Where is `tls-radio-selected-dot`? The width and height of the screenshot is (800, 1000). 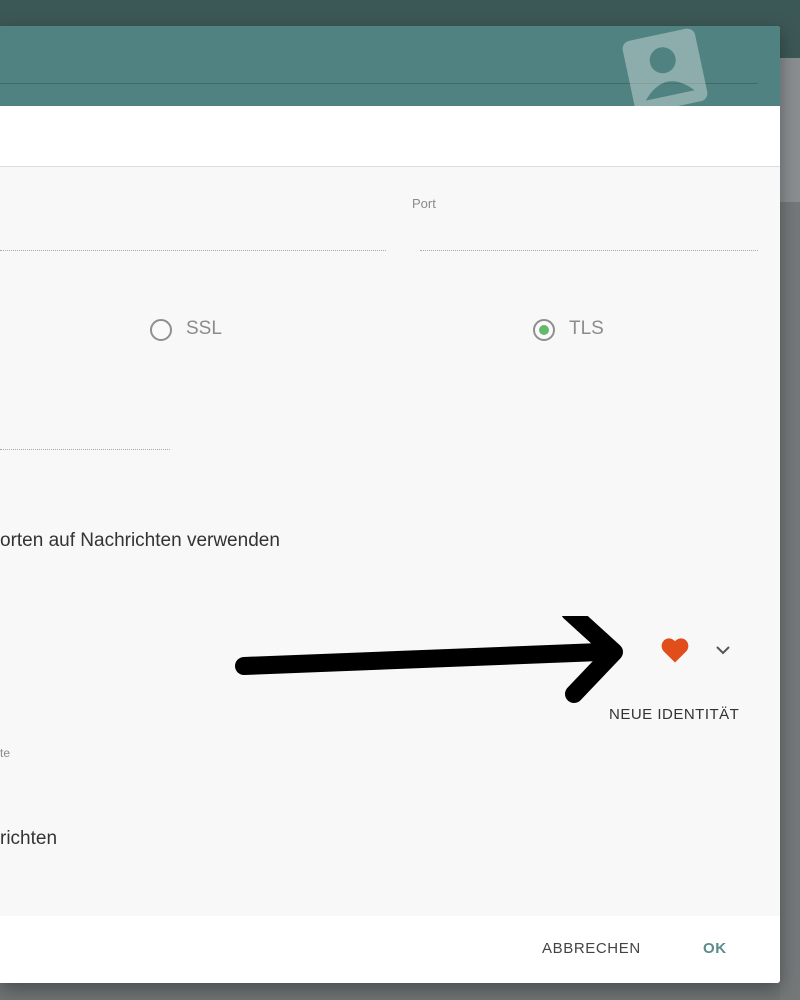 tls-radio-selected-dot is located at coordinates (544, 330).